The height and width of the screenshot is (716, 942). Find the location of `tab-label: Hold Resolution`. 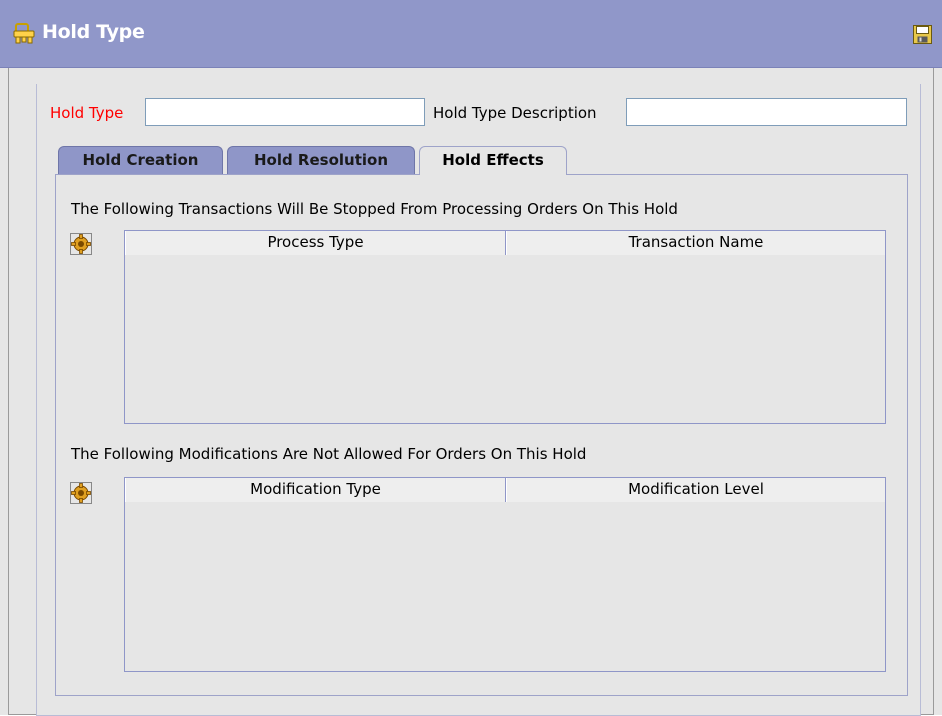

tab-label: Hold Resolution is located at coordinates (321, 160).